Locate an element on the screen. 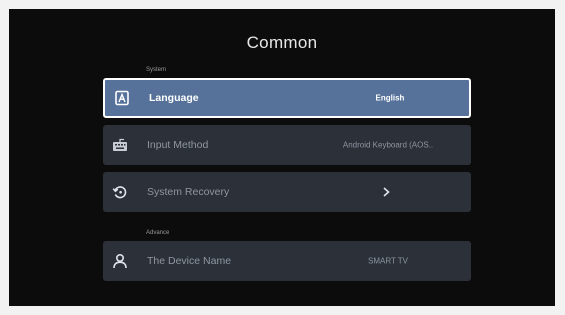 The image size is (565, 315). keyboard-icon is located at coordinates (120, 144).